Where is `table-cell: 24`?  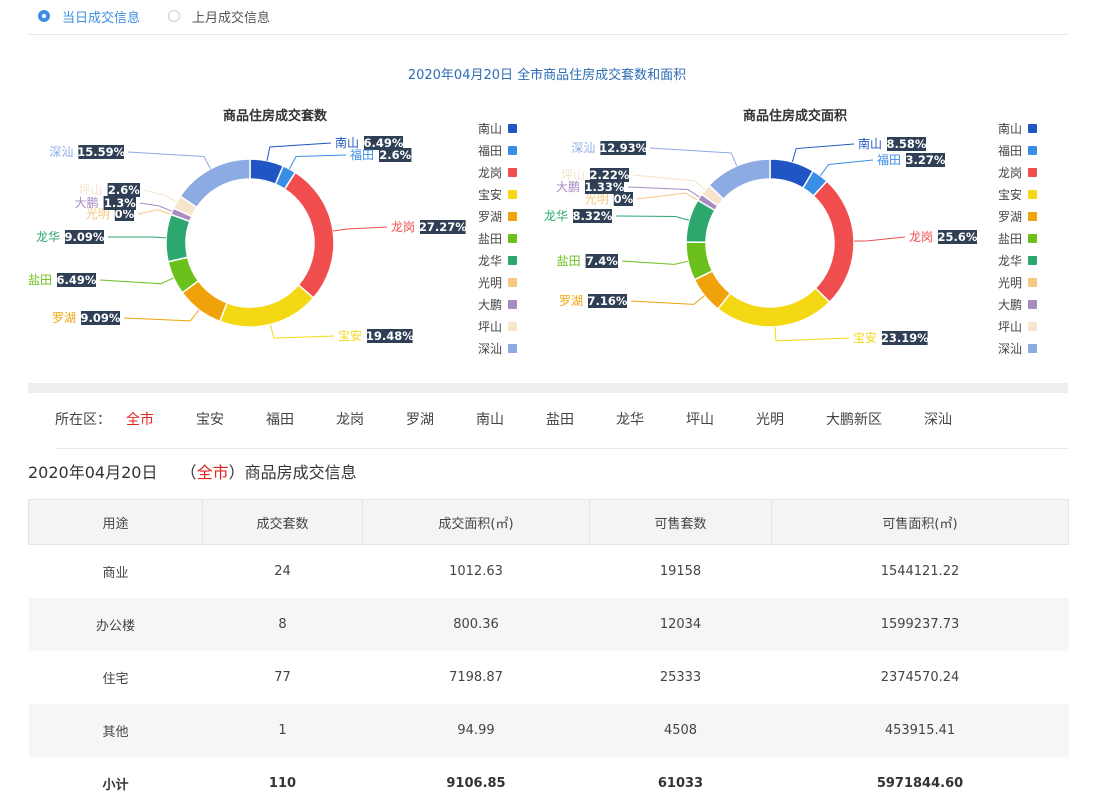
table-cell: 24 is located at coordinates (282, 571).